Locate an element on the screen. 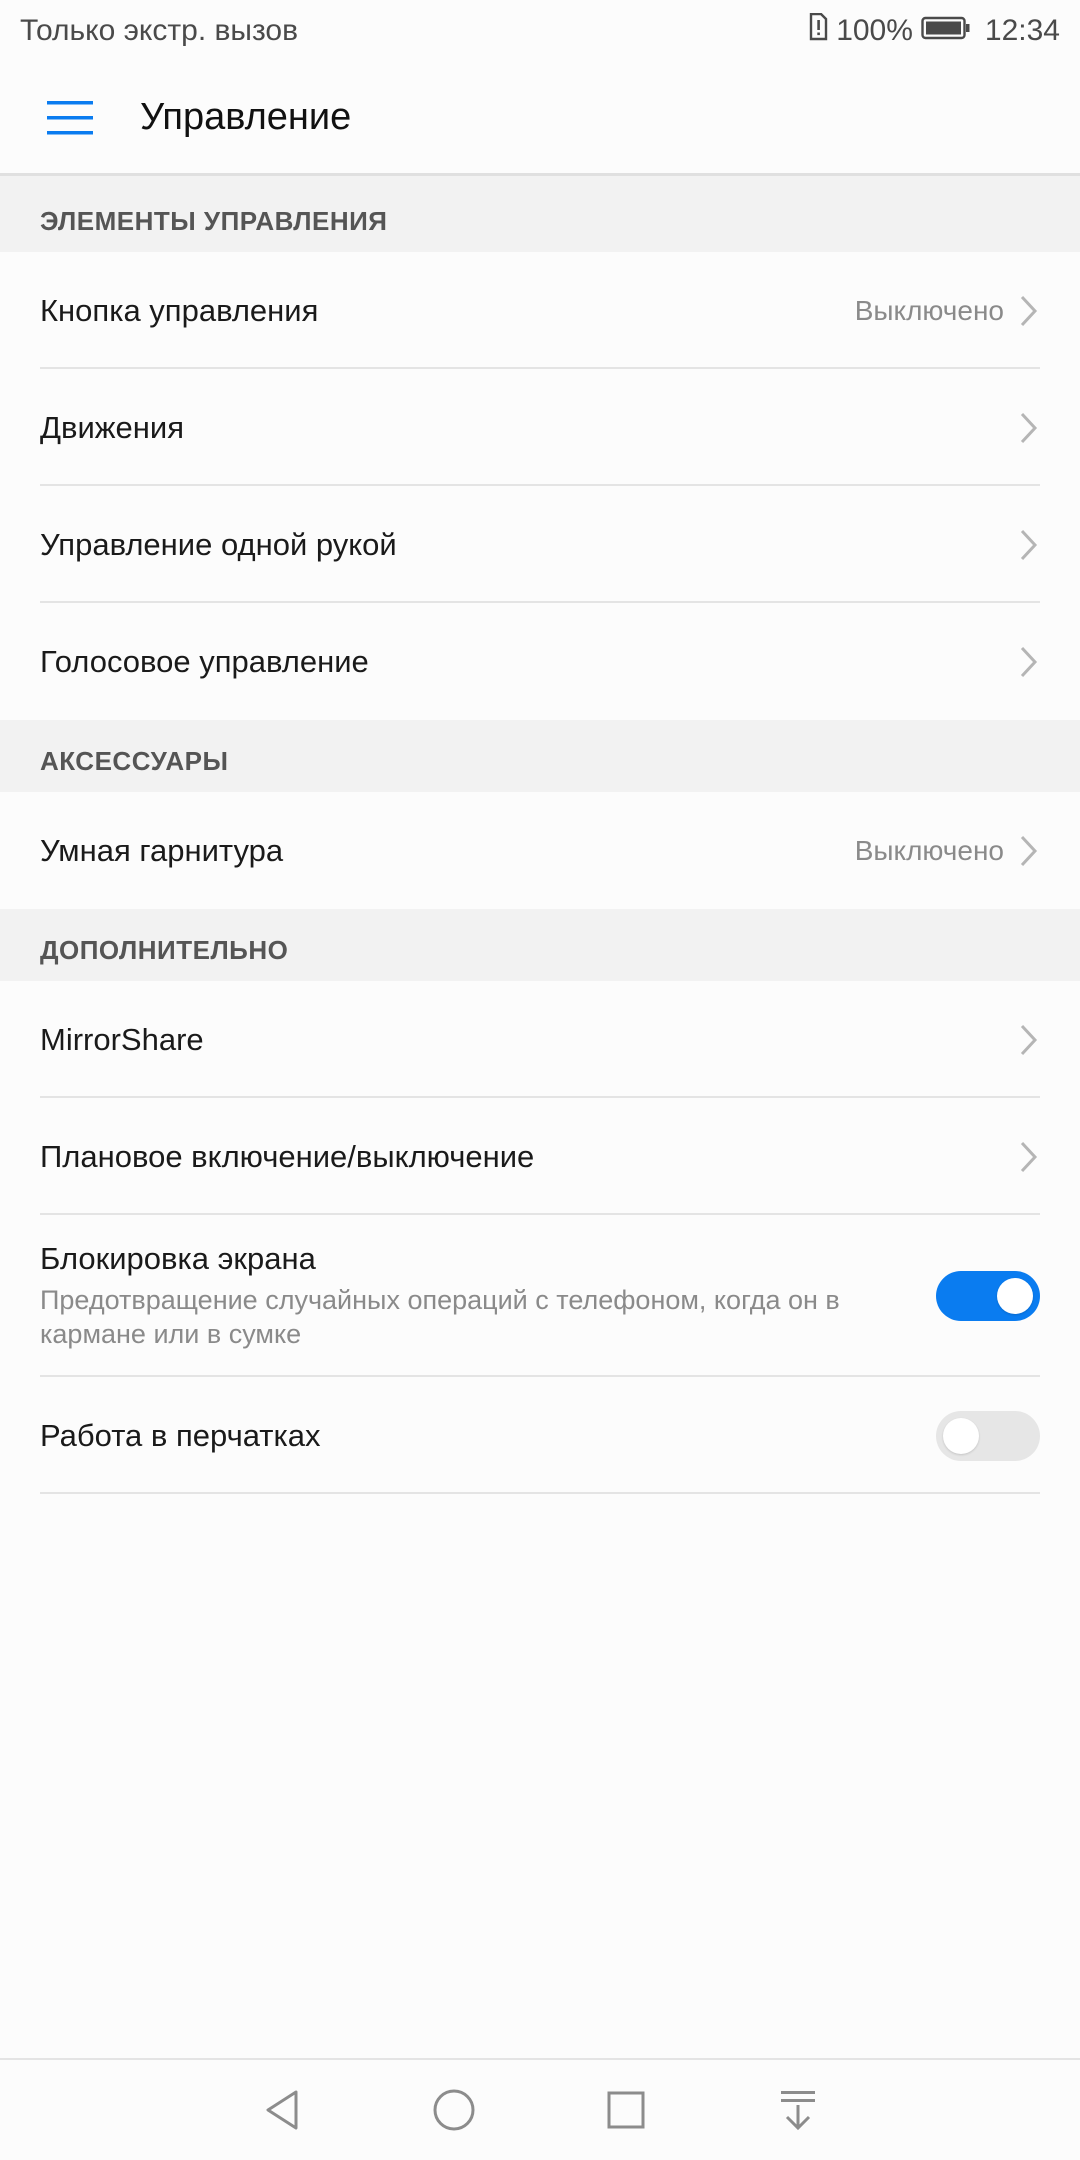  list-item-glove-mode: Работа в перчатках is located at coordinates (540, 1435).